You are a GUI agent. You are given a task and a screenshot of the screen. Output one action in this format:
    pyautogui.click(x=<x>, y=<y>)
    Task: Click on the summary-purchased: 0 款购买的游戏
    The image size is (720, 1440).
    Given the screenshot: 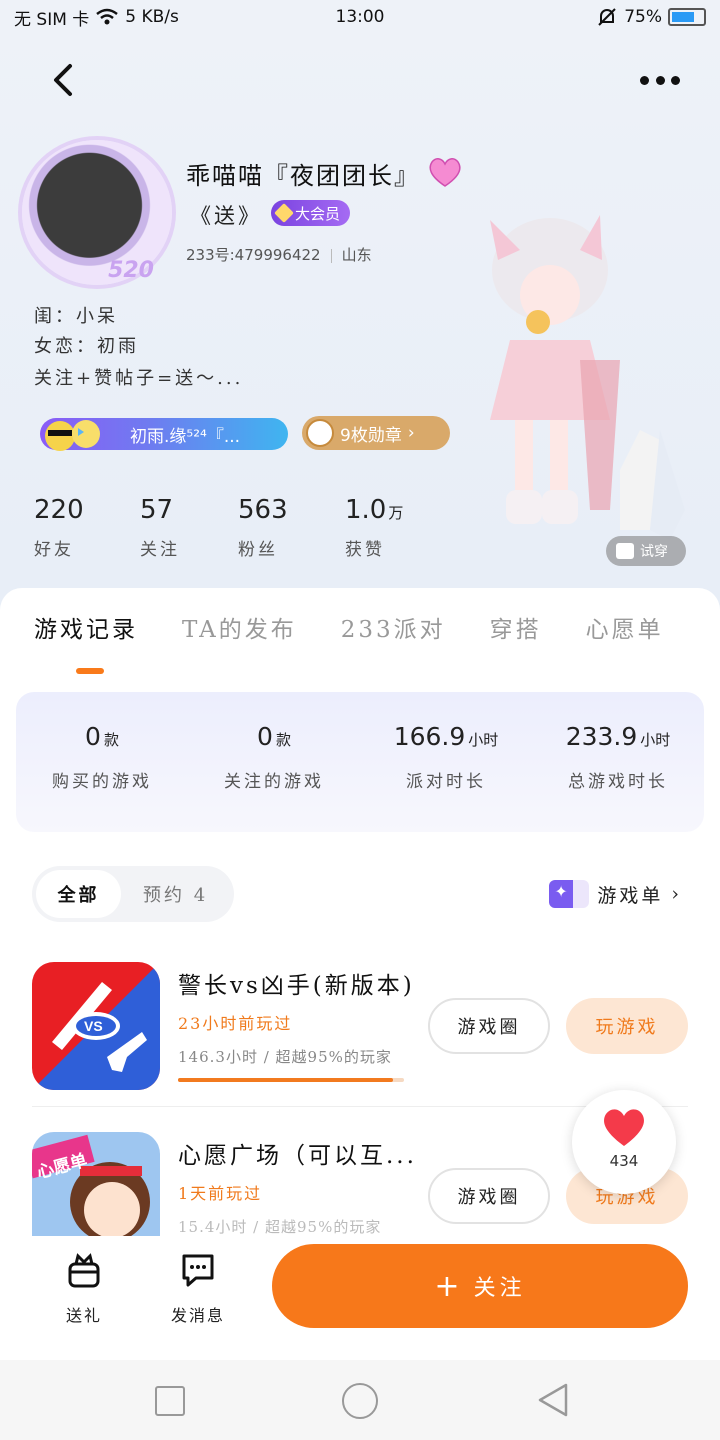 What is the action you would take?
    pyautogui.click(x=102, y=757)
    